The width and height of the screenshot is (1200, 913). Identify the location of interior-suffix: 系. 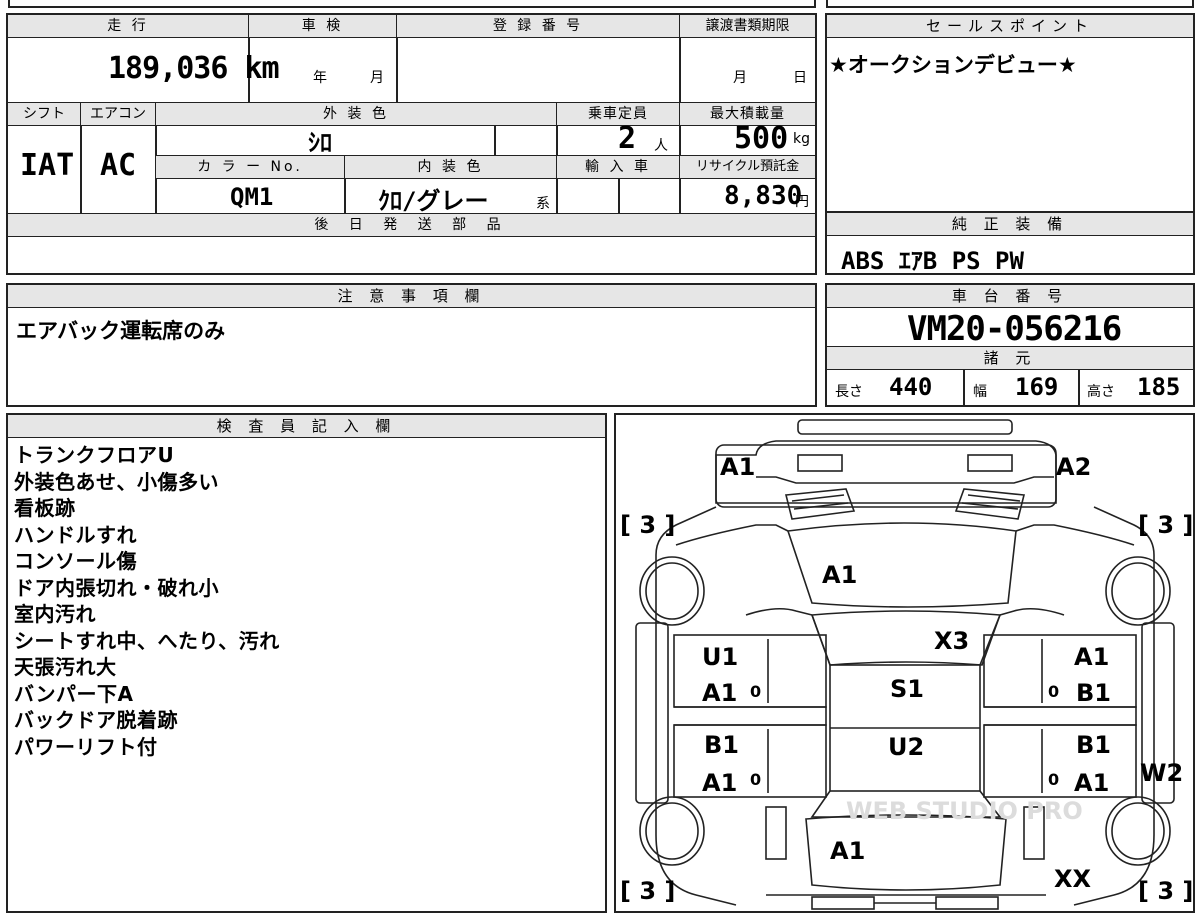
(543, 204).